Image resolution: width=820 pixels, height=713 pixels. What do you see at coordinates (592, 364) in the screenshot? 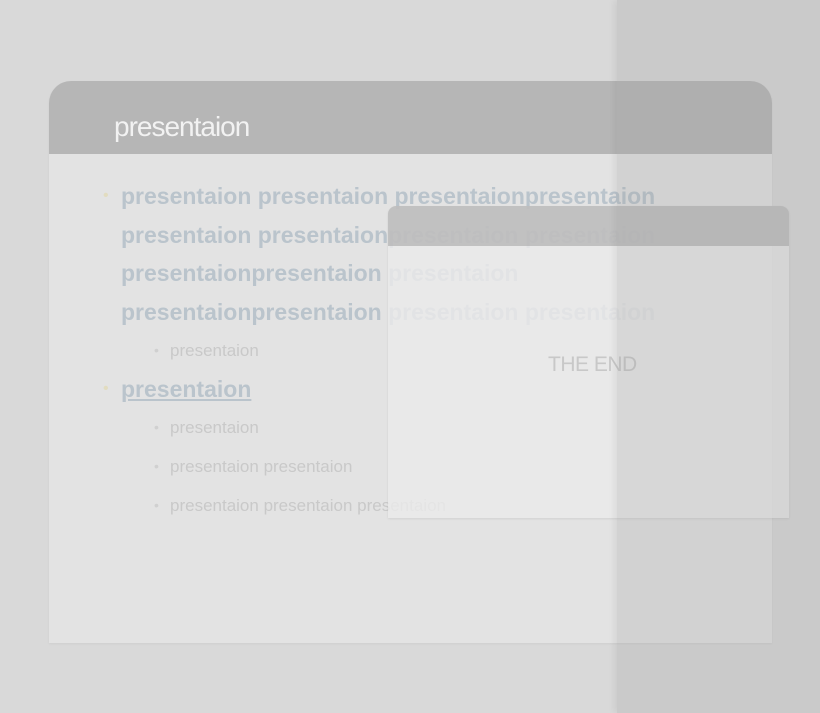
I see `card-text: THE END` at bounding box center [592, 364].